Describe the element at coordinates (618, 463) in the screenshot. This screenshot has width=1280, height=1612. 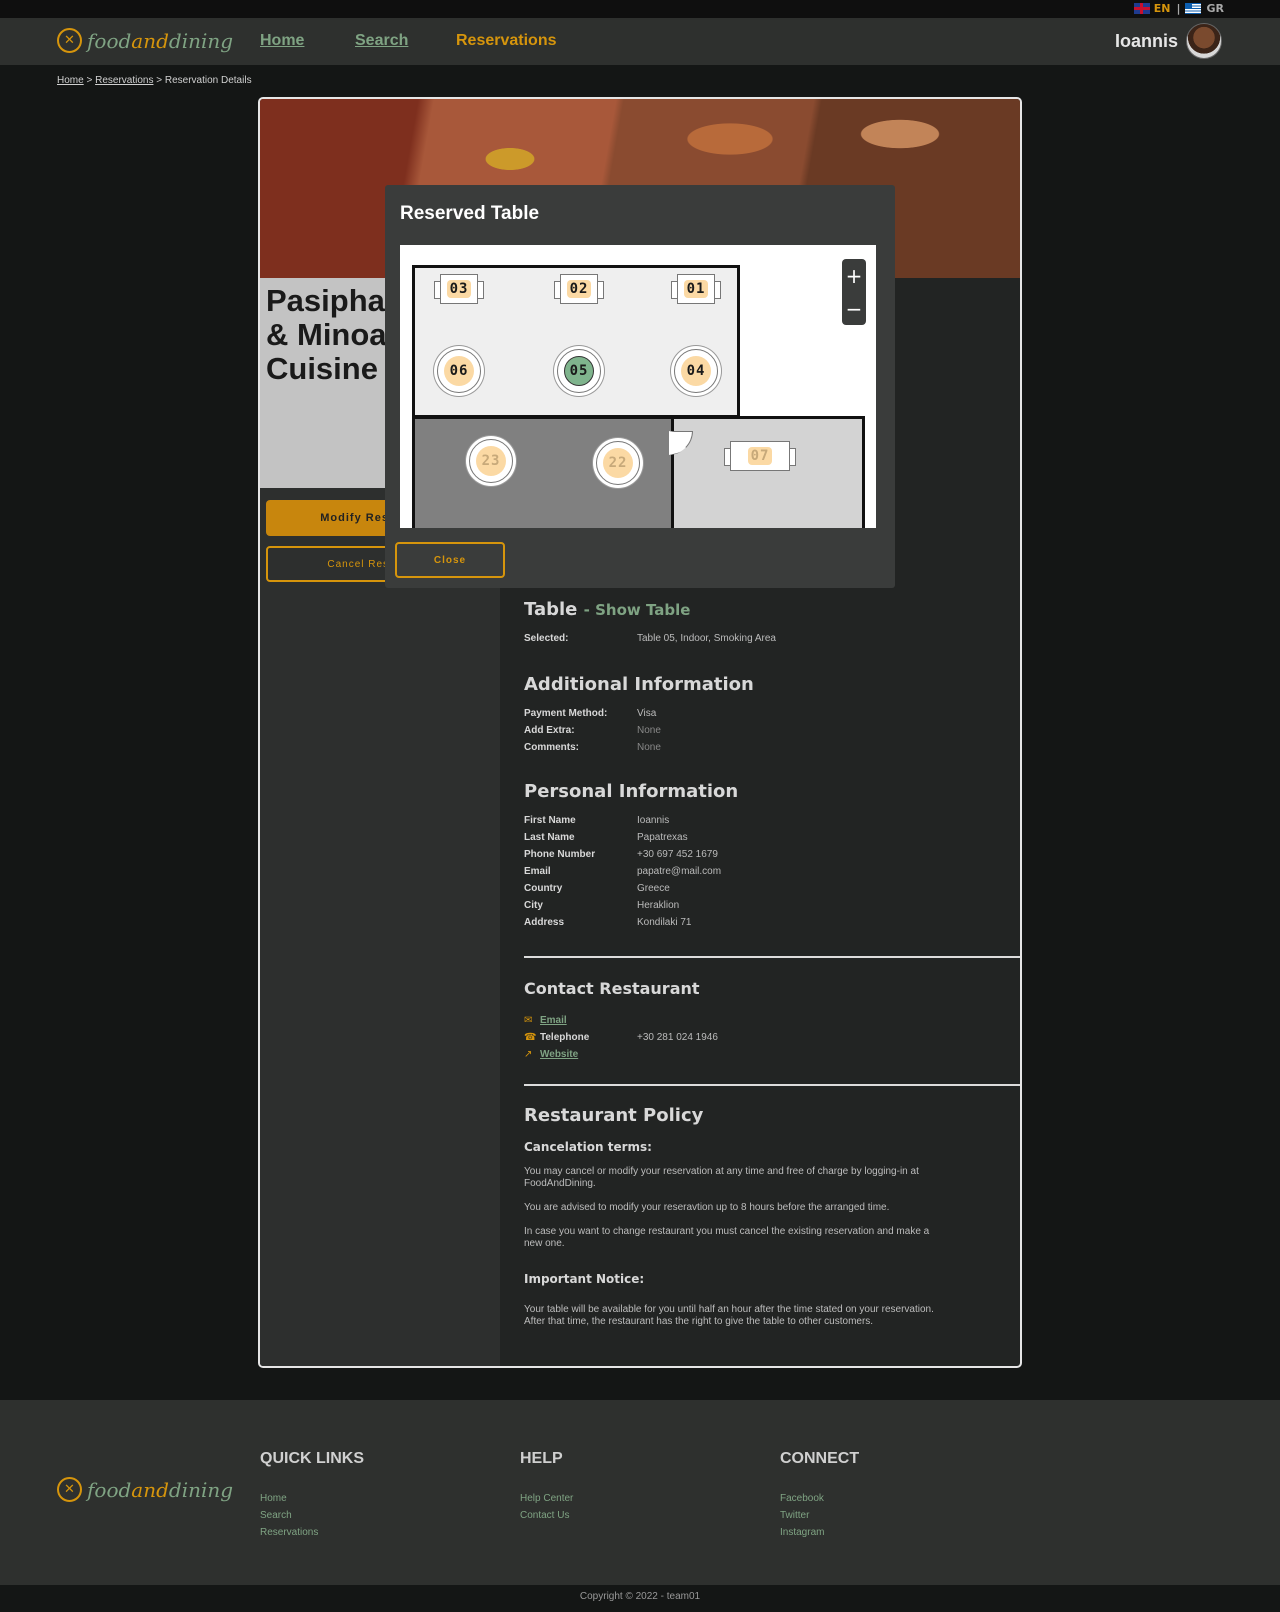
I see `floor-table-22: 22` at that location.